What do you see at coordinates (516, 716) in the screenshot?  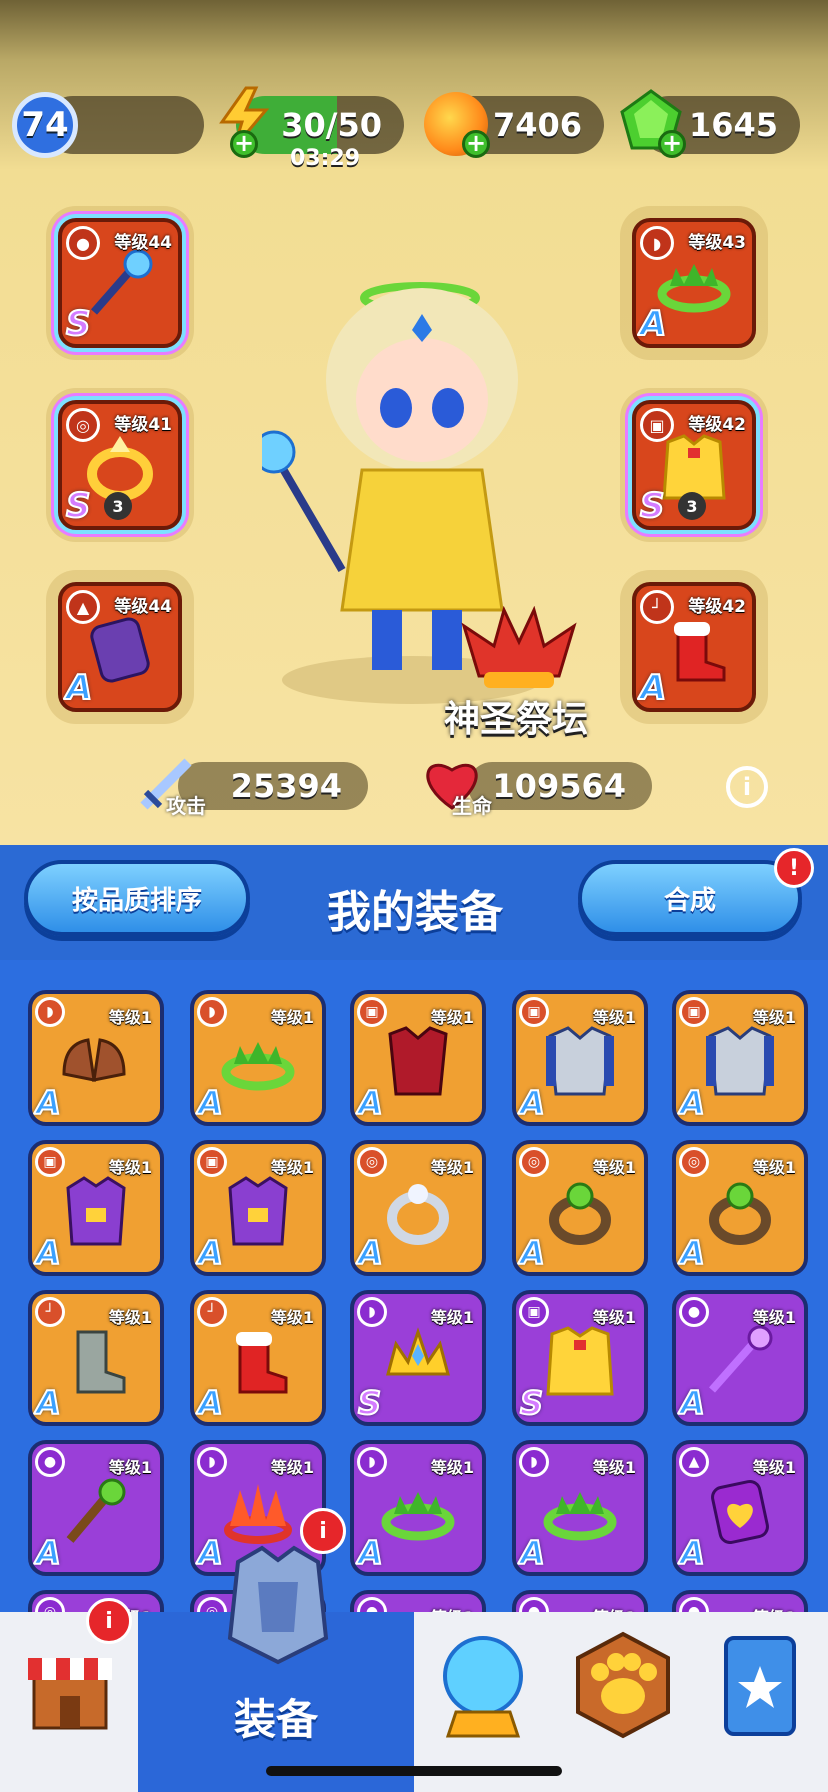 I see `altar-label: 神圣祭坛` at bounding box center [516, 716].